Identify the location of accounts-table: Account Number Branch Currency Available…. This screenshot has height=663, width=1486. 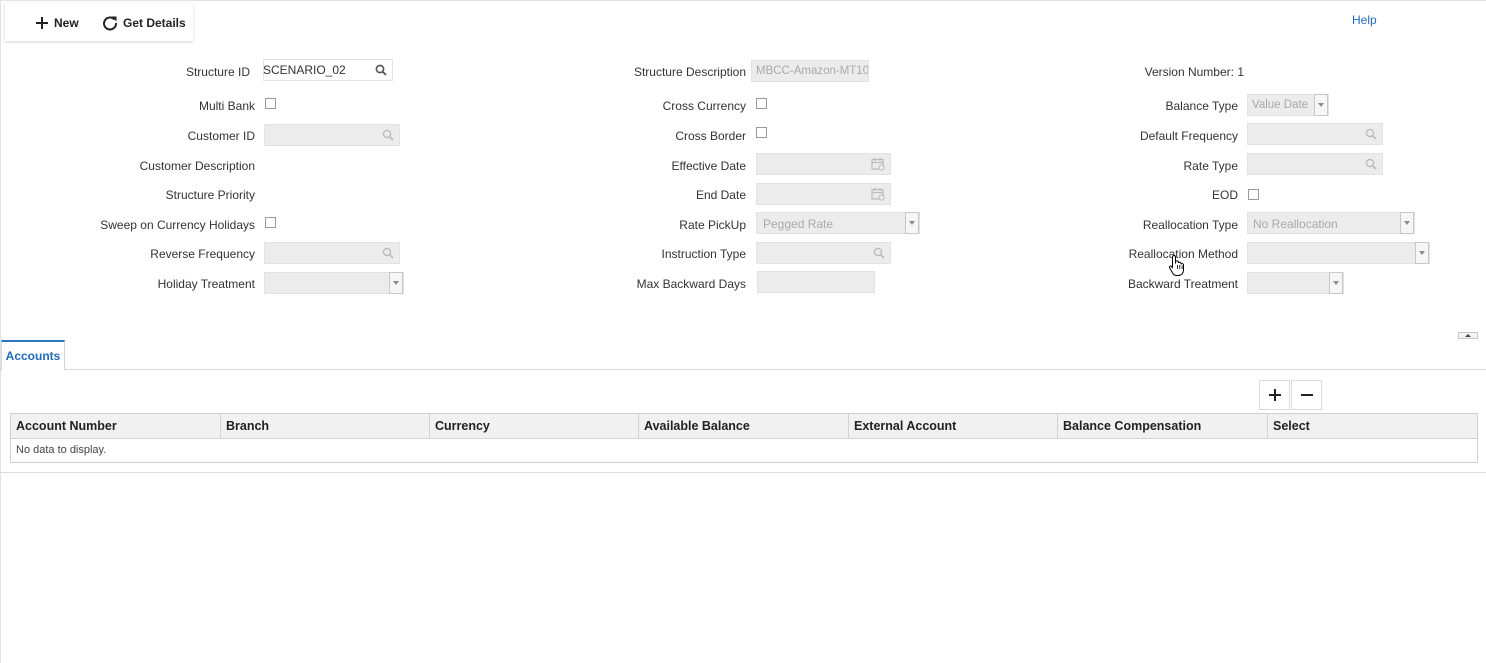
(744, 438).